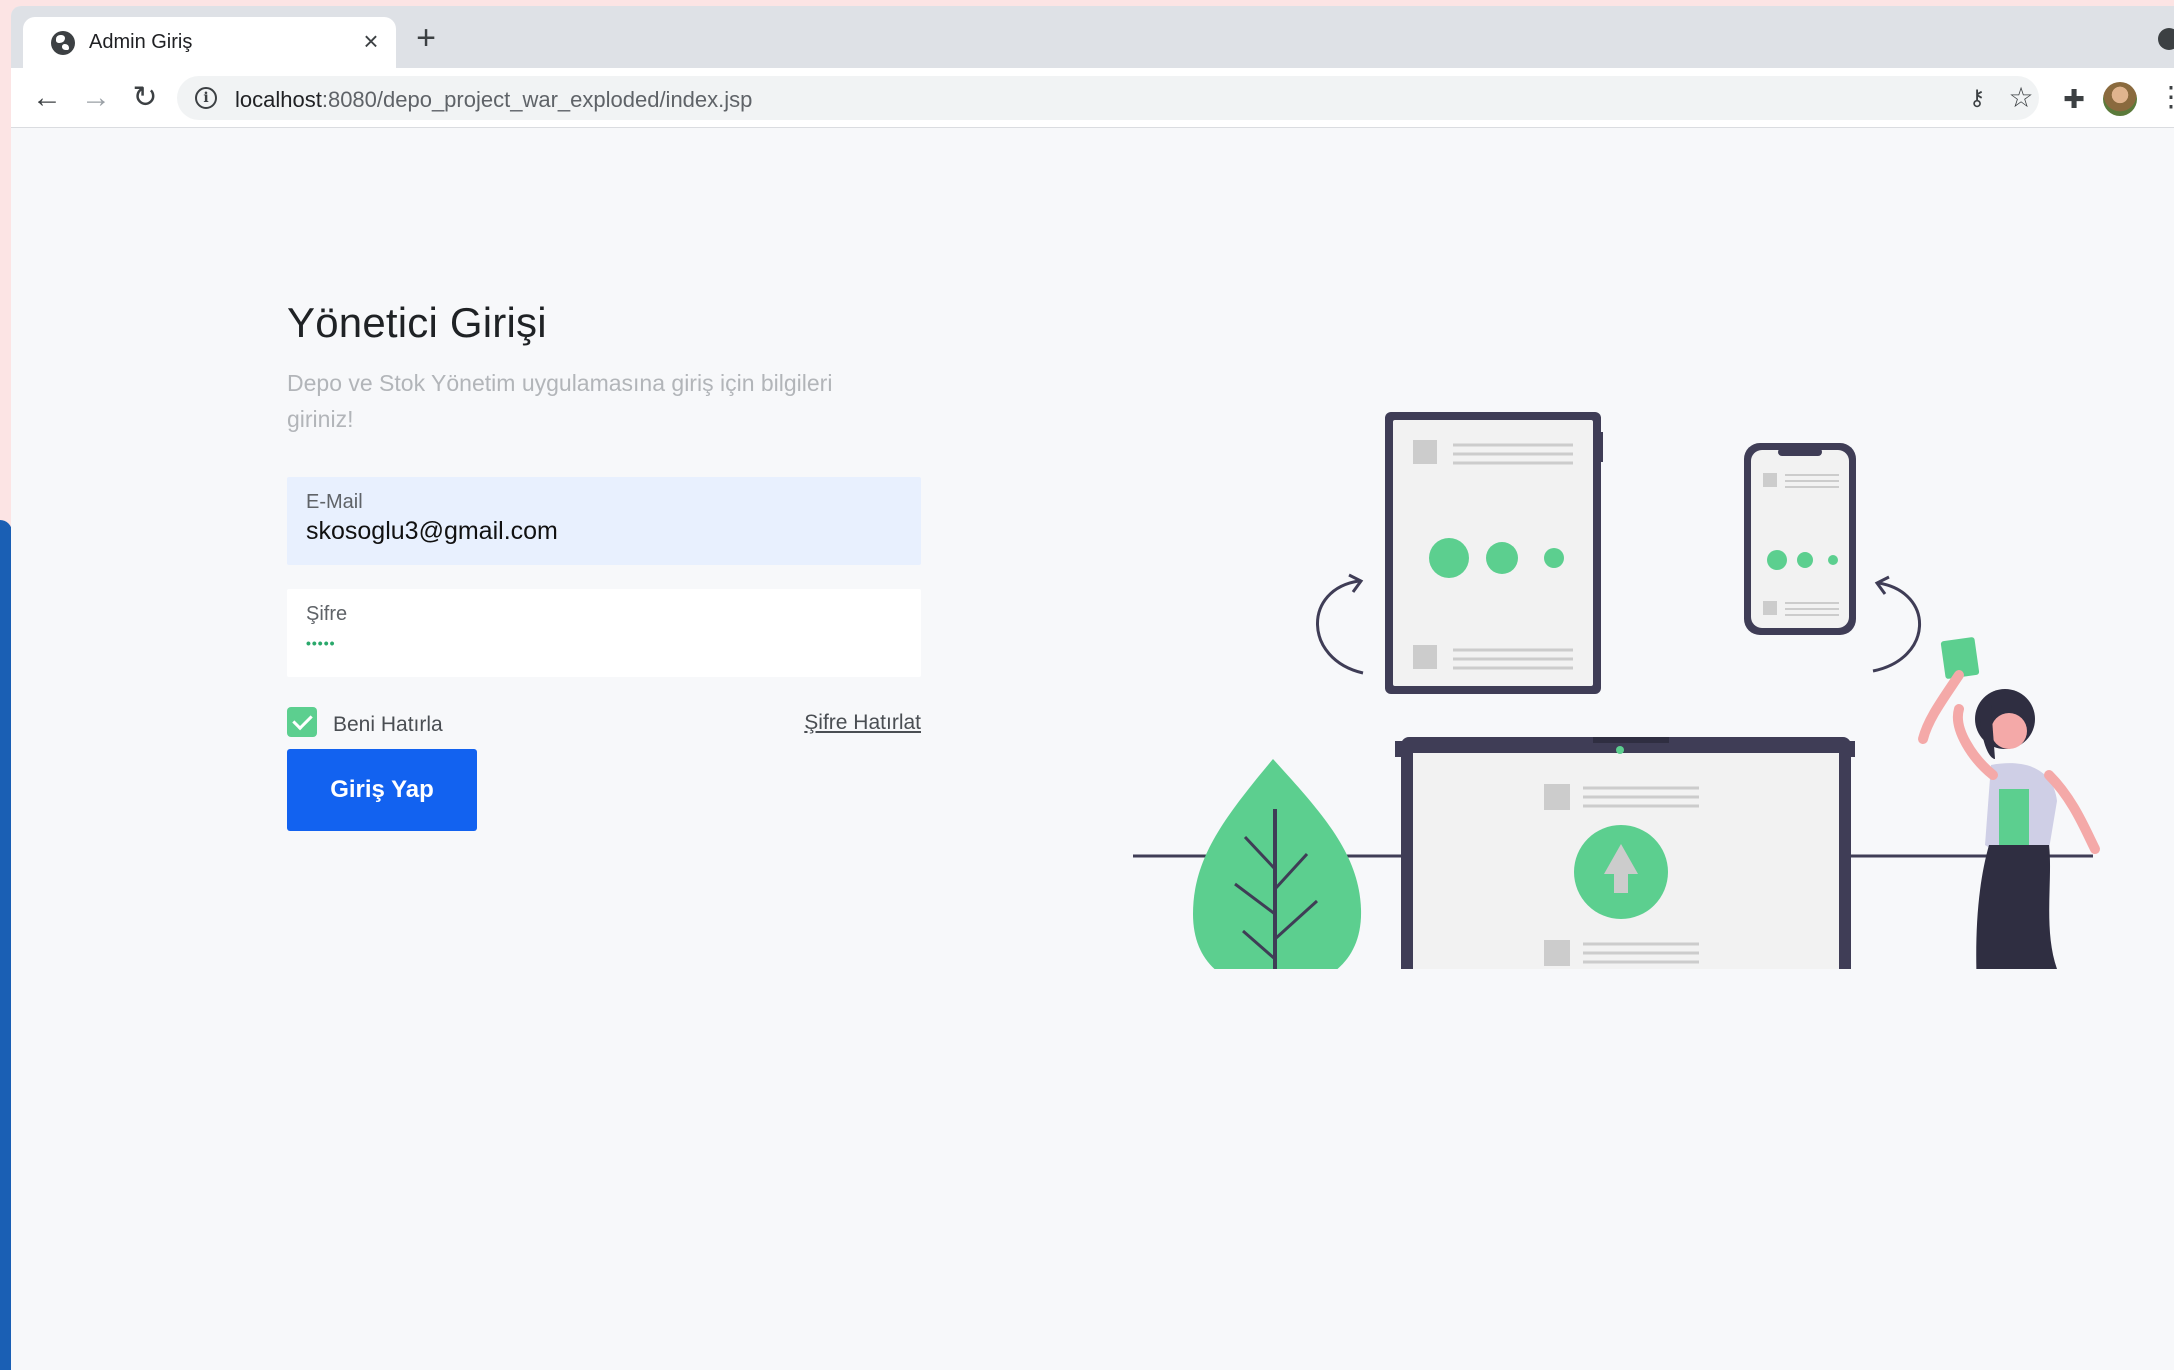 This screenshot has width=2174, height=1370. What do you see at coordinates (1896, 627) in the screenshot?
I see `arrow-right-curve-icon` at bounding box center [1896, 627].